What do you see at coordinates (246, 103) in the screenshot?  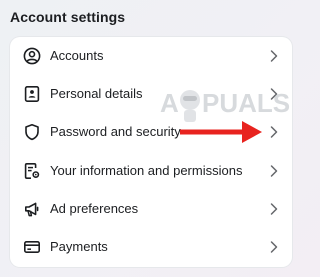 I see `svg-text: PUALS` at bounding box center [246, 103].